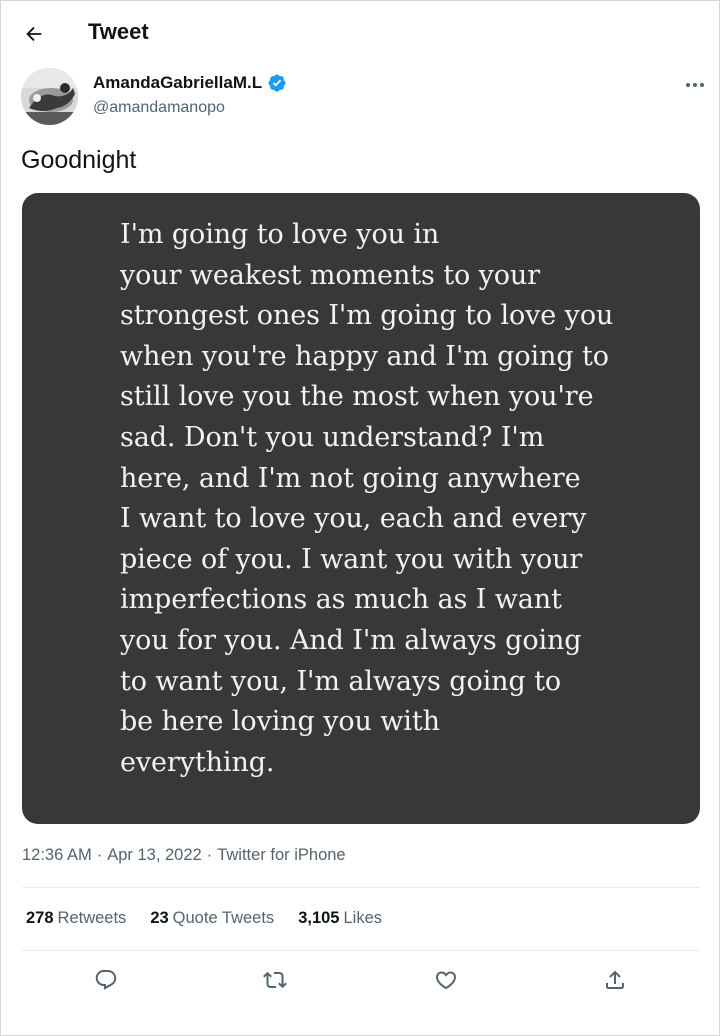 This screenshot has width=720, height=1036. I want to click on verified-badge-icon, so click(277, 83).